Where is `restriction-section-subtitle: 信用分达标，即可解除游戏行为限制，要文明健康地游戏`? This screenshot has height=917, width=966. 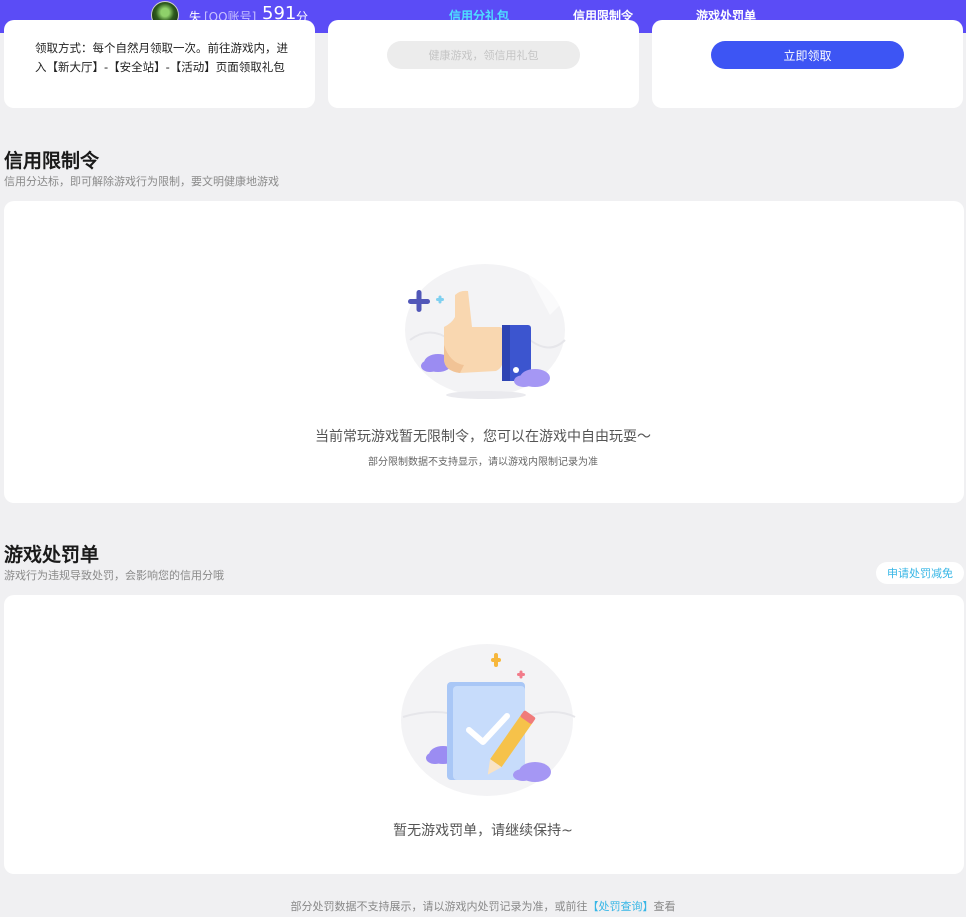
restriction-section-subtitle: 信用分达标，即可解除游戏行为限制，要文明健康地游戏 is located at coordinates (141, 181).